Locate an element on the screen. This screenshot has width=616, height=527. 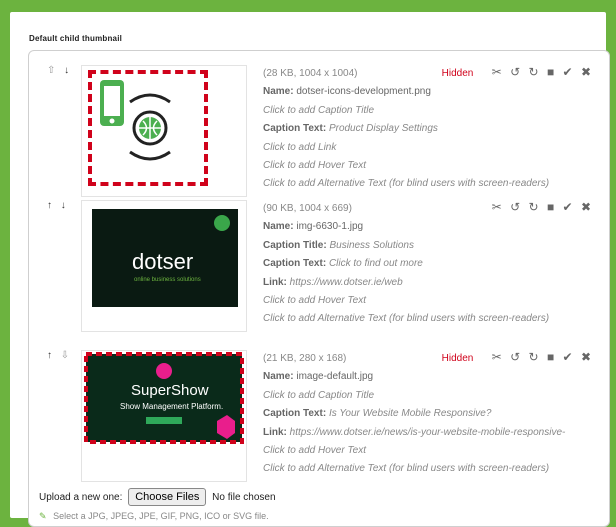
supershow-tagline: Show Management Platform. is located at coordinates (171, 406).